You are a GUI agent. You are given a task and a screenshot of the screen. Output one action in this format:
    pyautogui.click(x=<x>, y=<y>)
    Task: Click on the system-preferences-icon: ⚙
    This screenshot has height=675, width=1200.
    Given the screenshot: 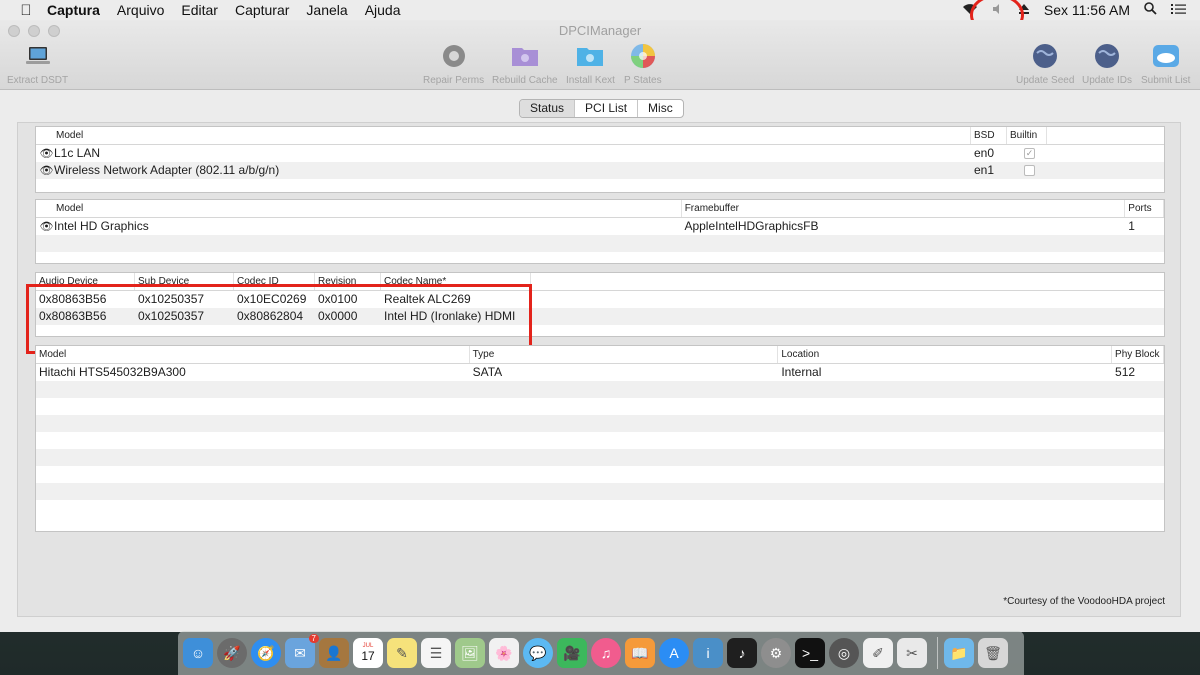 What is the action you would take?
    pyautogui.click(x=776, y=653)
    